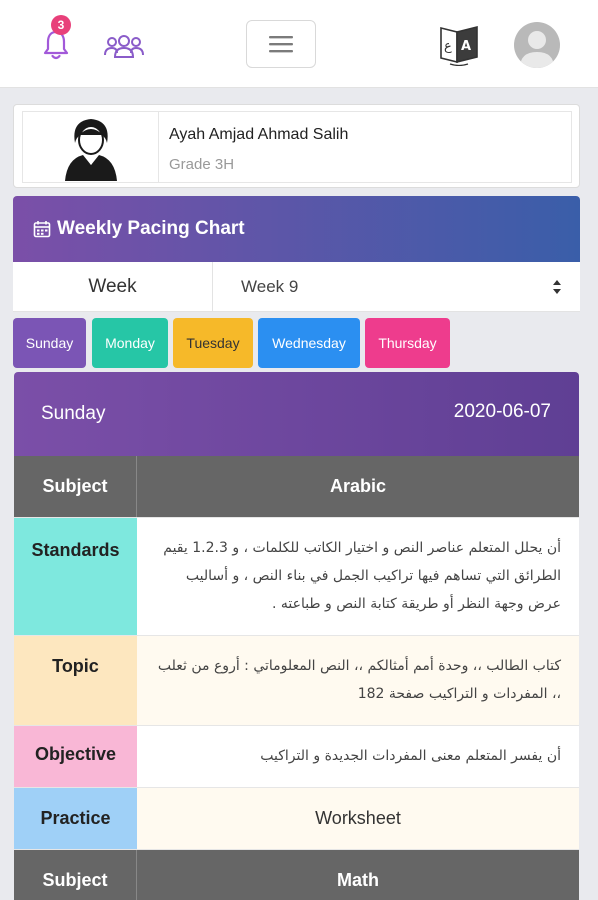 The height and width of the screenshot is (900, 598). I want to click on row-value-practice: Worksheet, so click(358, 818).